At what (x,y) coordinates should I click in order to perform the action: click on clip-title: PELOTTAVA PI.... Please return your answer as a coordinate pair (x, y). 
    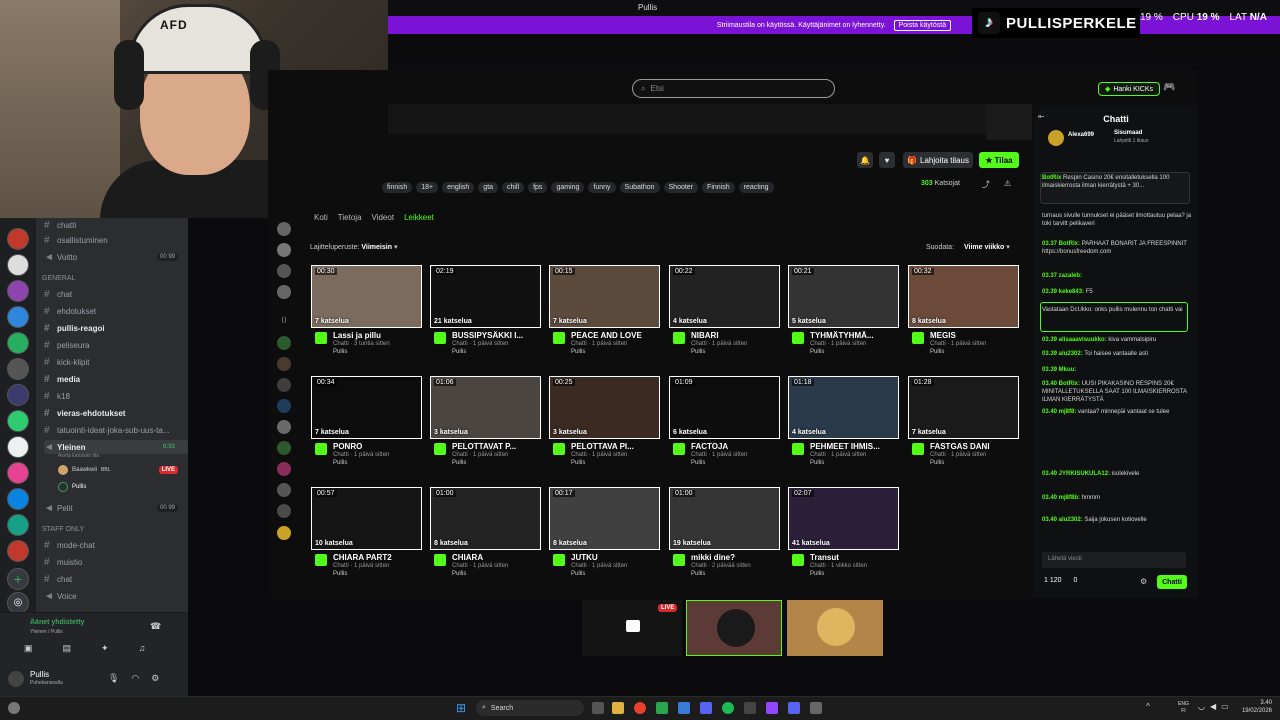
    Looking at the image, I should click on (614, 446).